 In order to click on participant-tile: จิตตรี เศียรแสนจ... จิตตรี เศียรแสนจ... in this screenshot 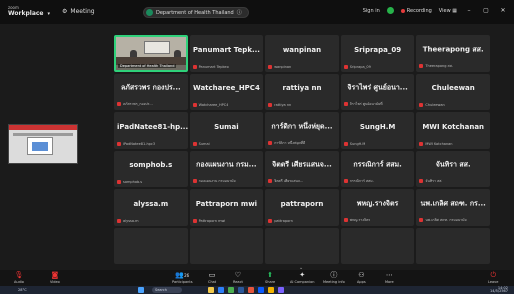, I will do `click(302, 168)`.